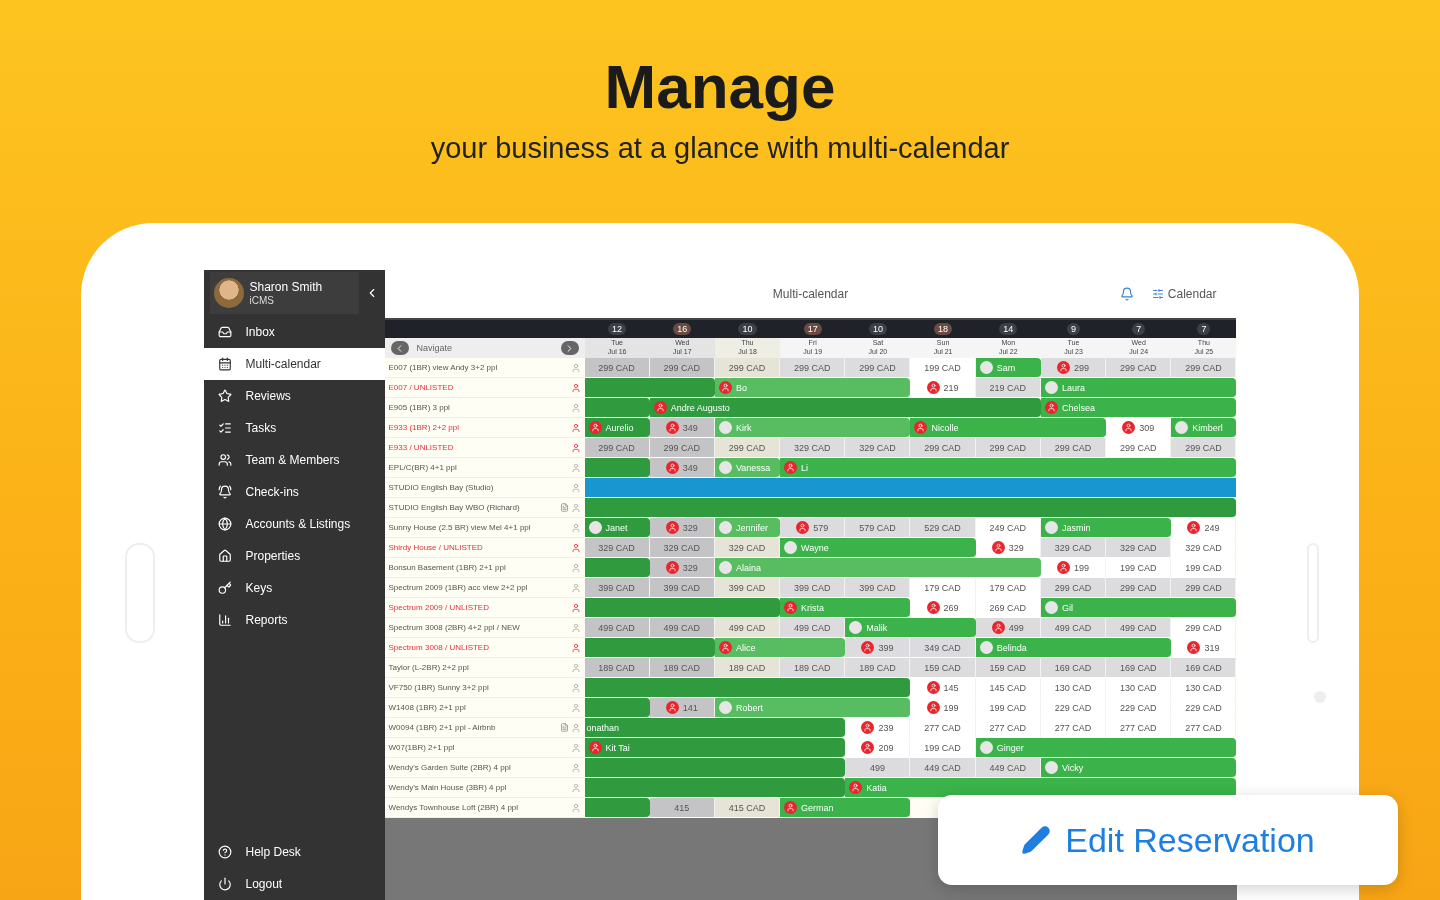  Describe the element at coordinates (1073, 368) in the screenshot. I see `price-cell: 299` at that location.